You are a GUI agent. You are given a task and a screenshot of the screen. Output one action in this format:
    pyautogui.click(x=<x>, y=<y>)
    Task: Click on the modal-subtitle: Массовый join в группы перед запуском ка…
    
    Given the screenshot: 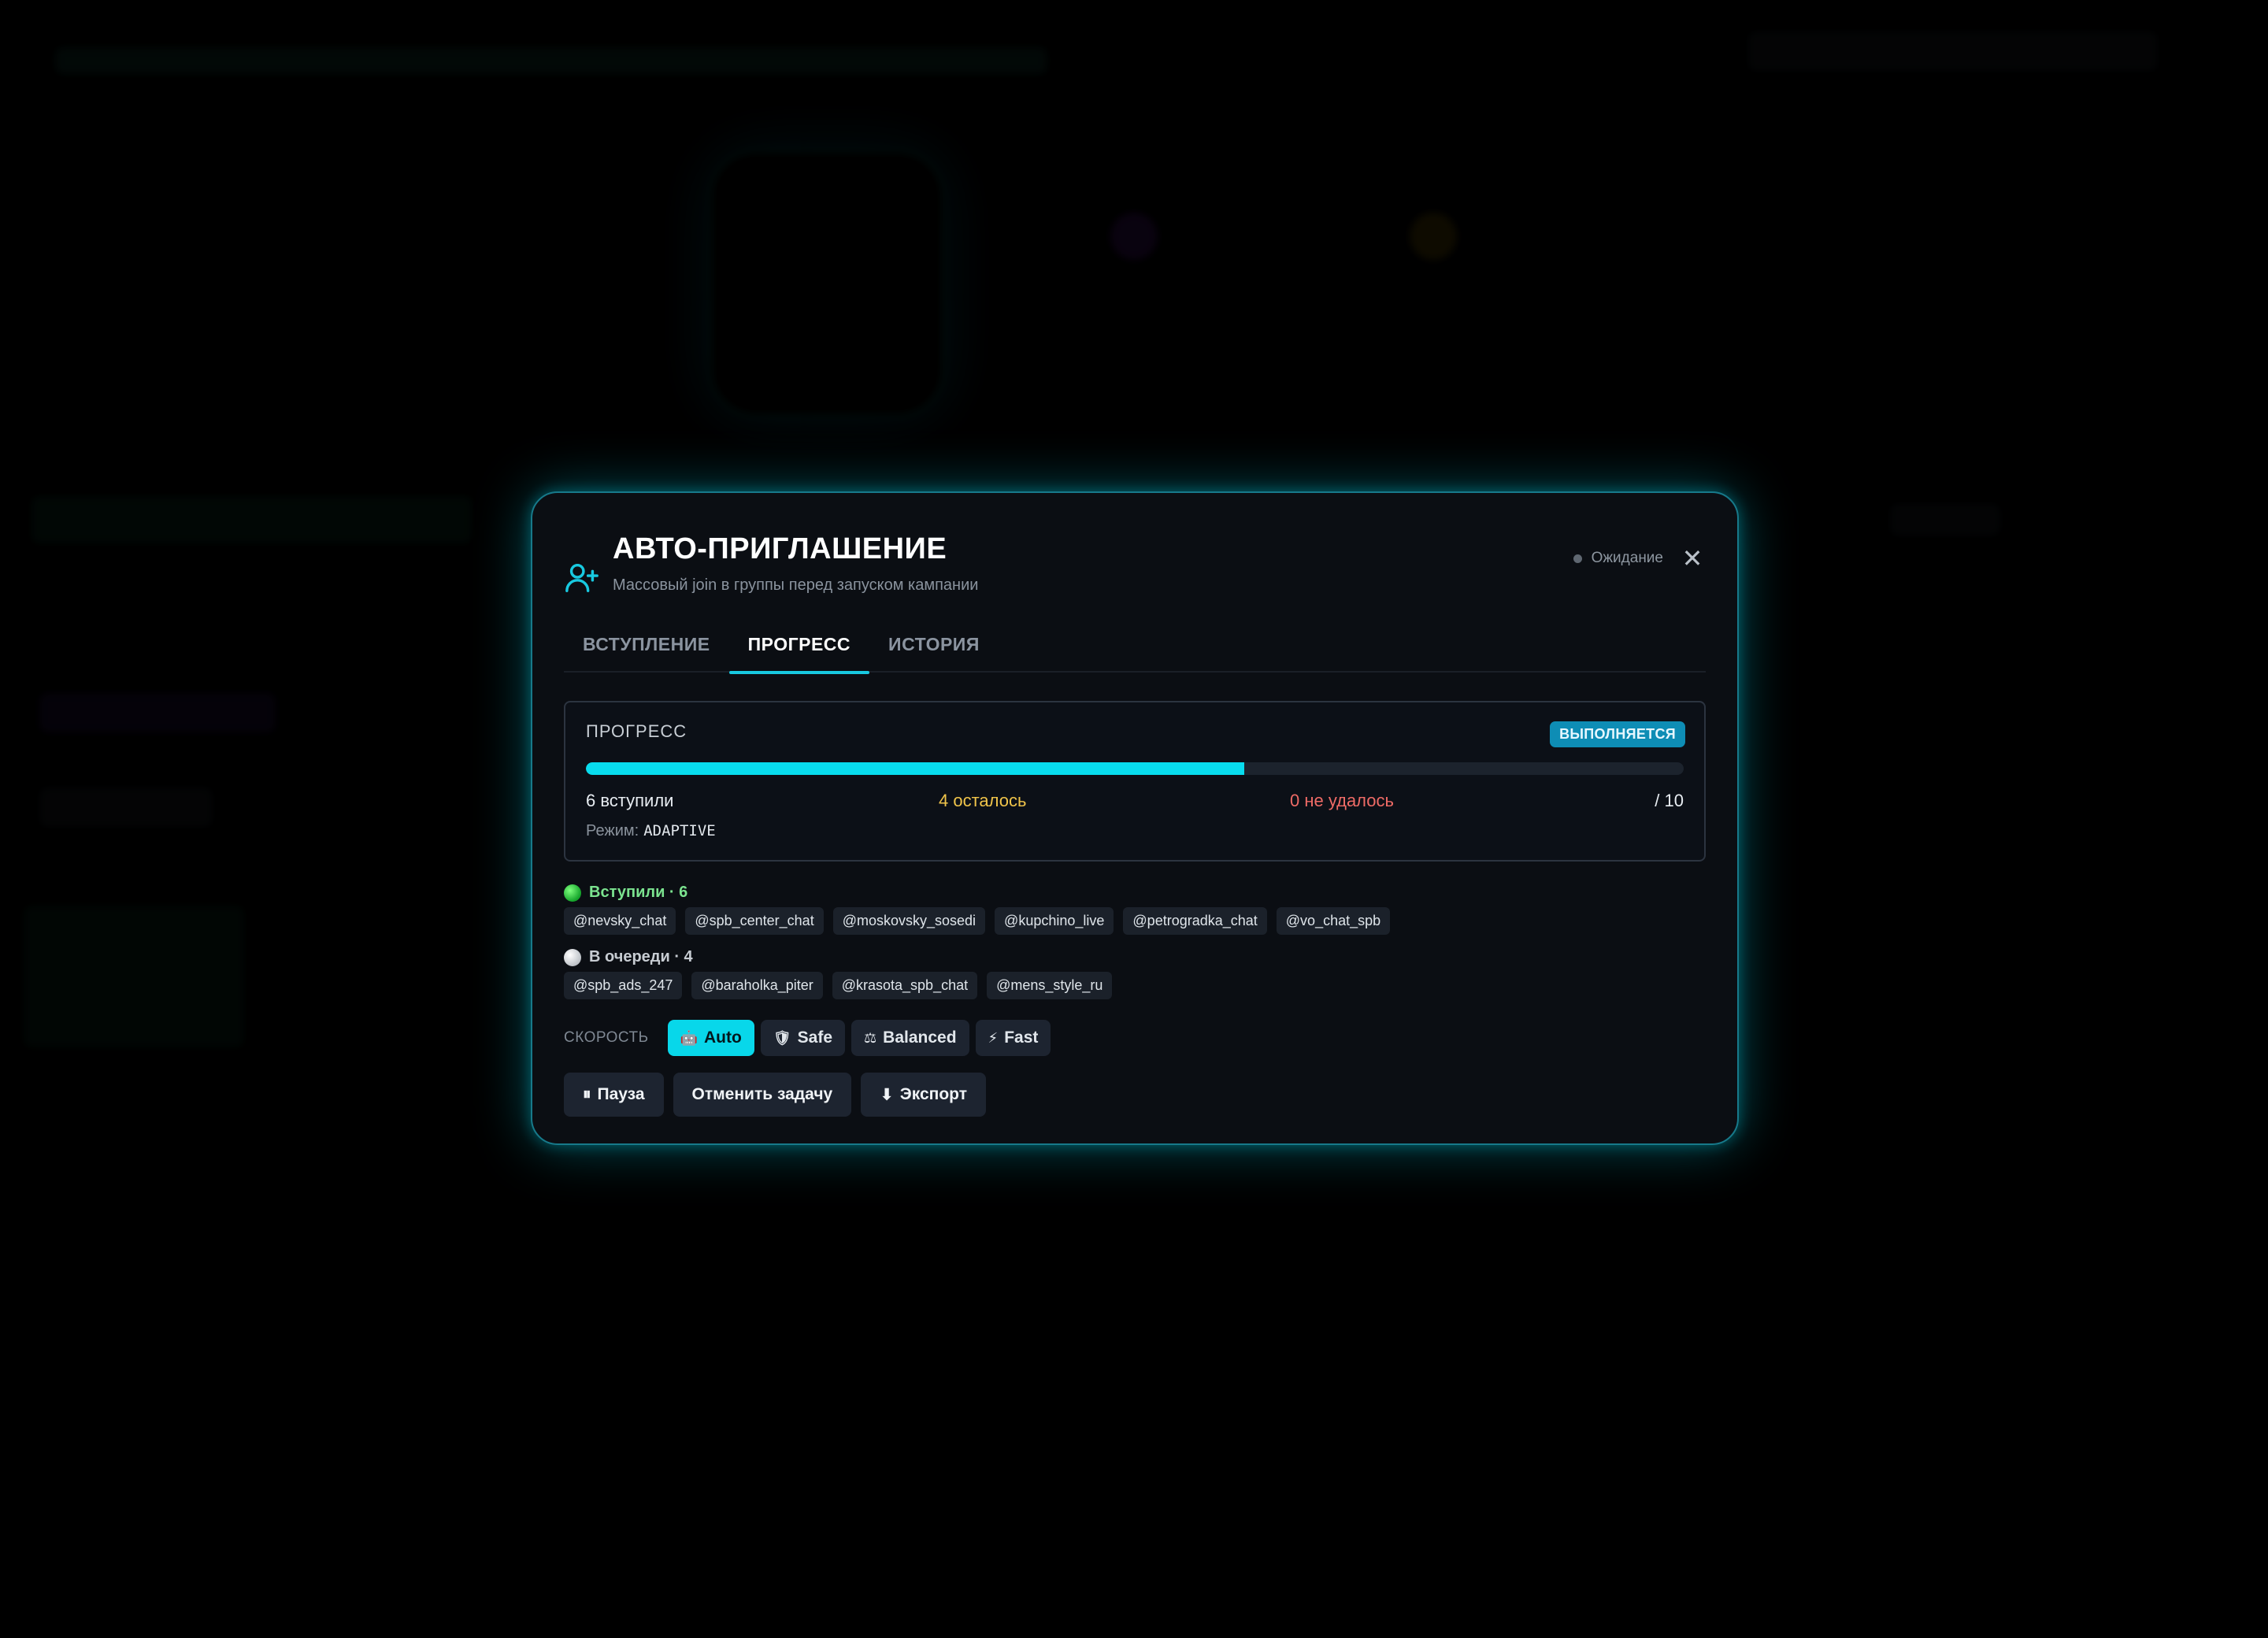 What is the action you would take?
    pyautogui.click(x=796, y=585)
    